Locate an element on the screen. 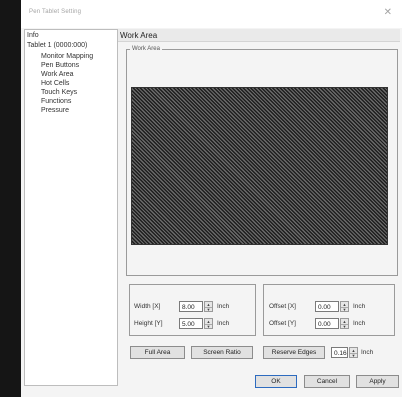 The width and height of the screenshot is (402, 397). tree-item-hot-cells: Hot Cells is located at coordinates (55, 83).